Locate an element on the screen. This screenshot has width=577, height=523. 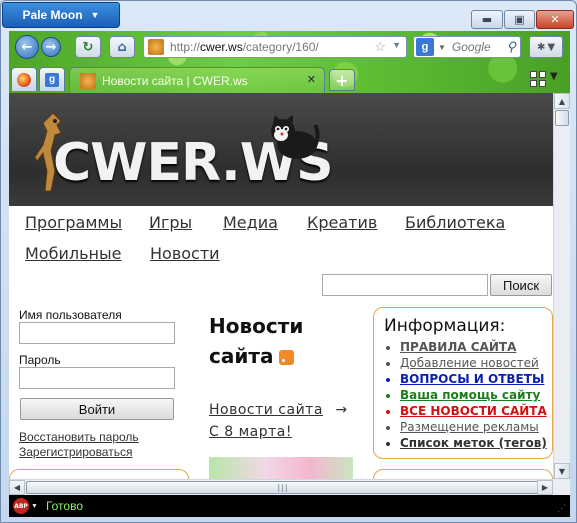
search-bar: g ▼ Google ⚲ is located at coordinates (467, 47).